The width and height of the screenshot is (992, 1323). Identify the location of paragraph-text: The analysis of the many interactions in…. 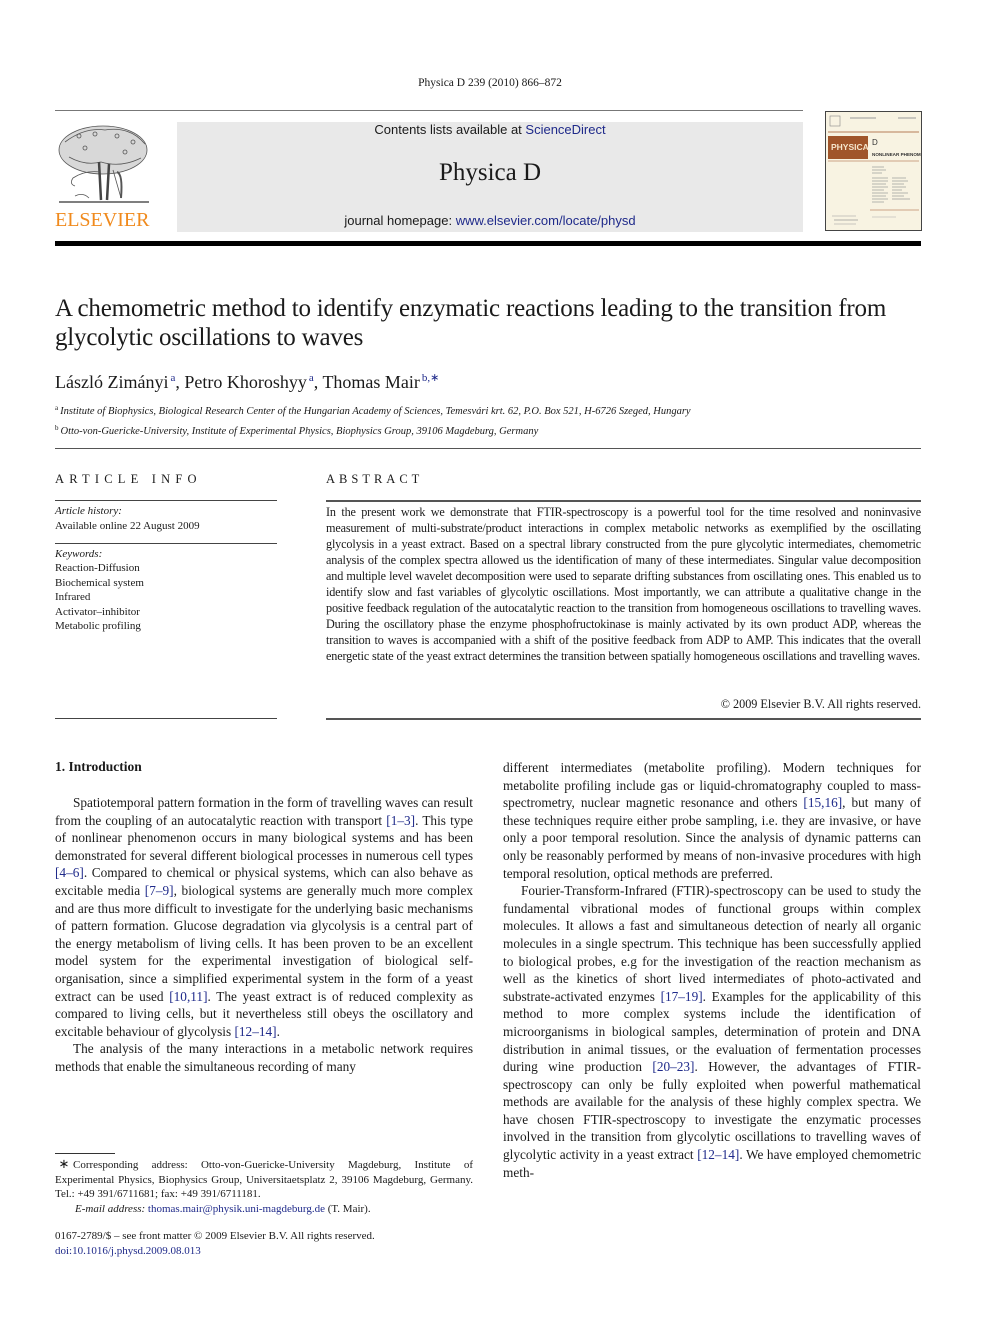
(264, 1057).